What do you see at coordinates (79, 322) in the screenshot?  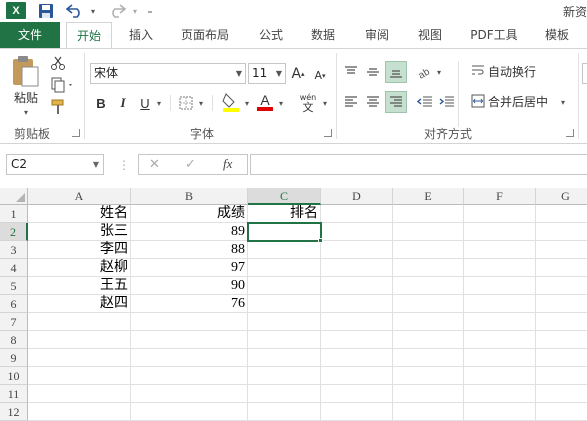 I see `cell-a7` at bounding box center [79, 322].